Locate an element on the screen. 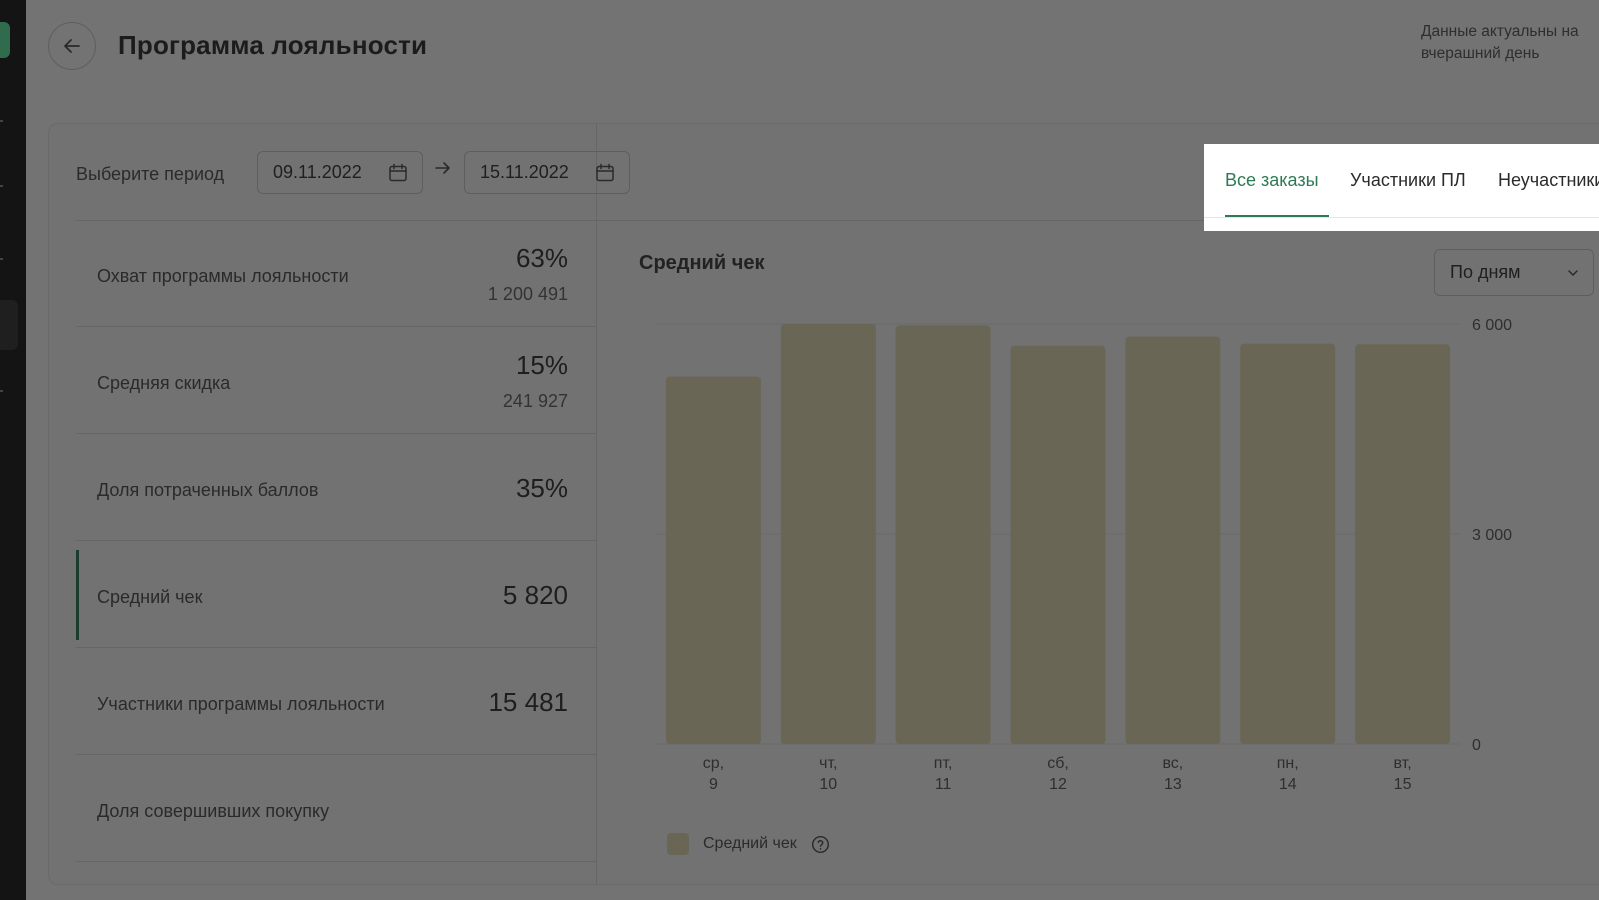 The width and height of the screenshot is (1599, 900). page-title: Программа лояльности is located at coordinates (273, 45).